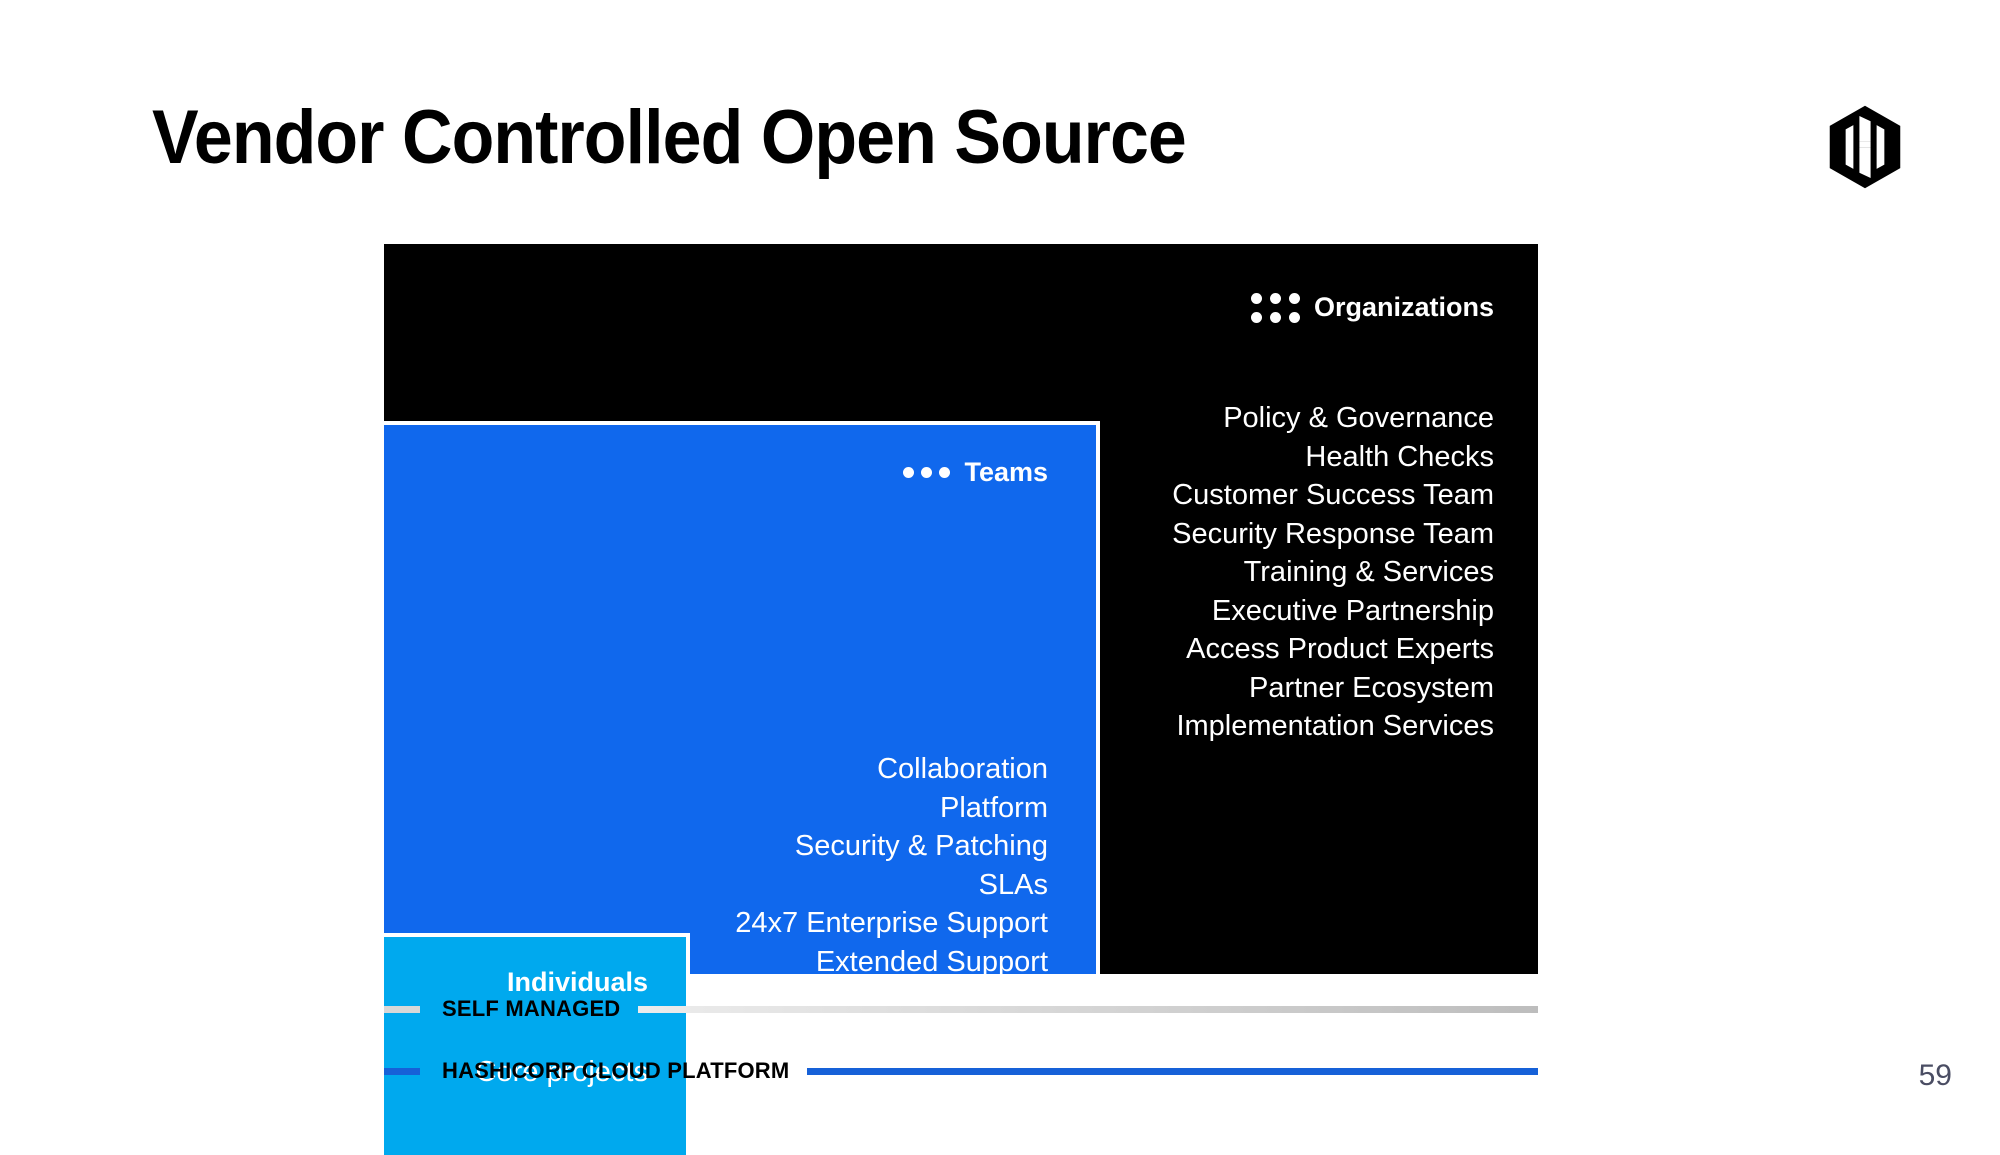  I want to click on legend-item-hashicorp-cloud-platform: HASHICORP CLOUD PLATFORM, so click(961, 1070).